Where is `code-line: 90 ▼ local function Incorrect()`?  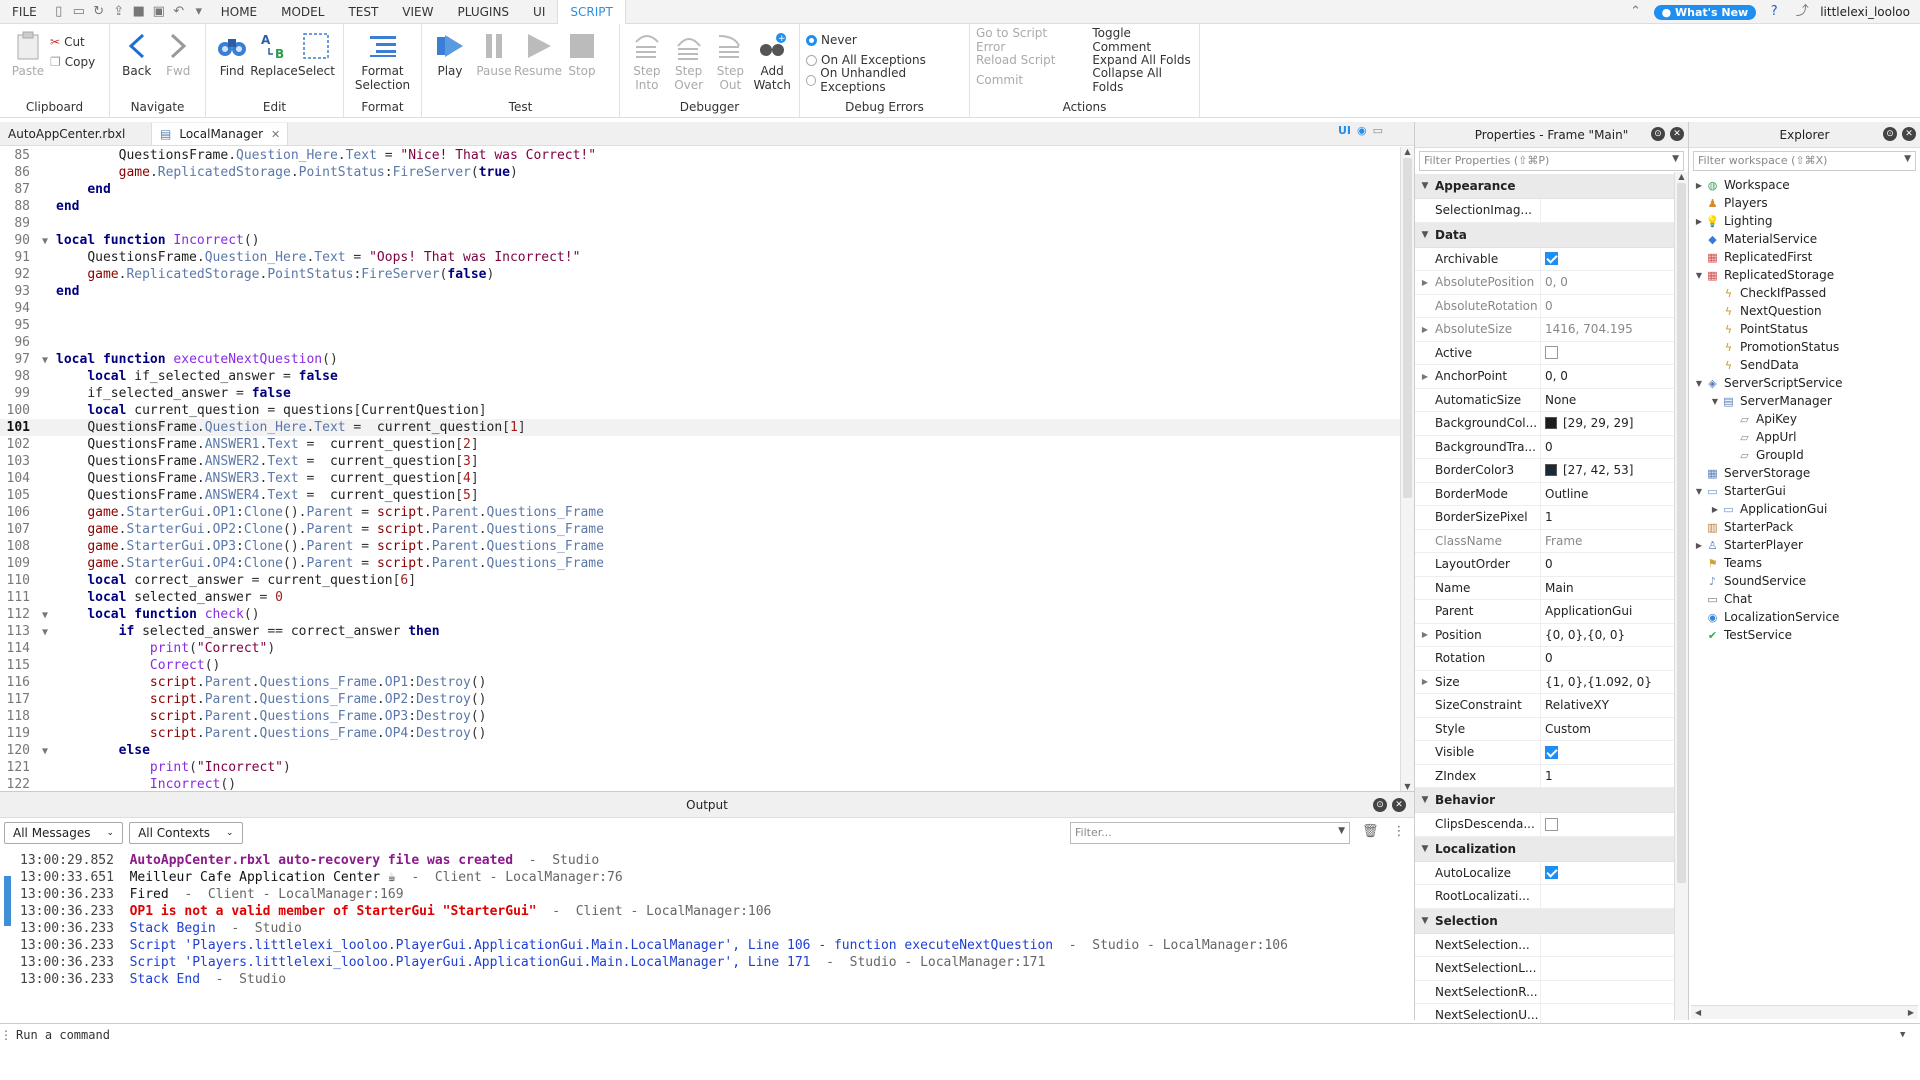
code-line: 90 ▼ local function Incorrect() is located at coordinates (700, 240).